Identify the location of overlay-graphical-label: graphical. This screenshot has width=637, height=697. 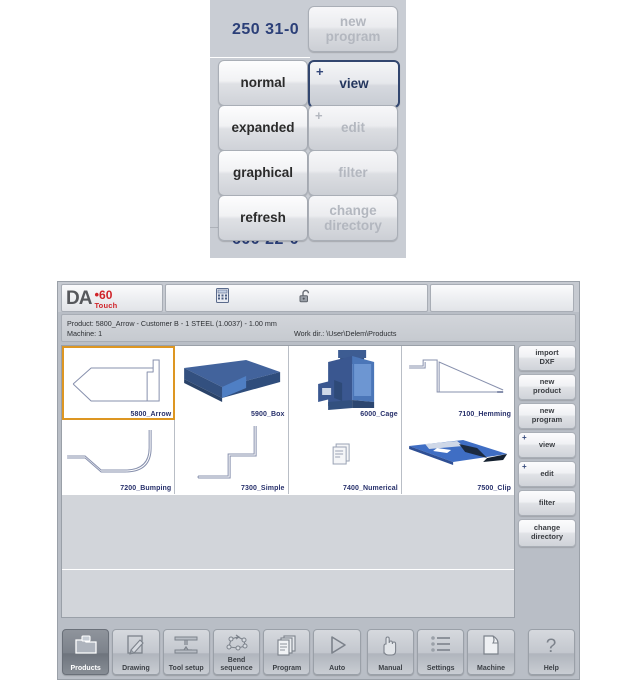
(263, 173).